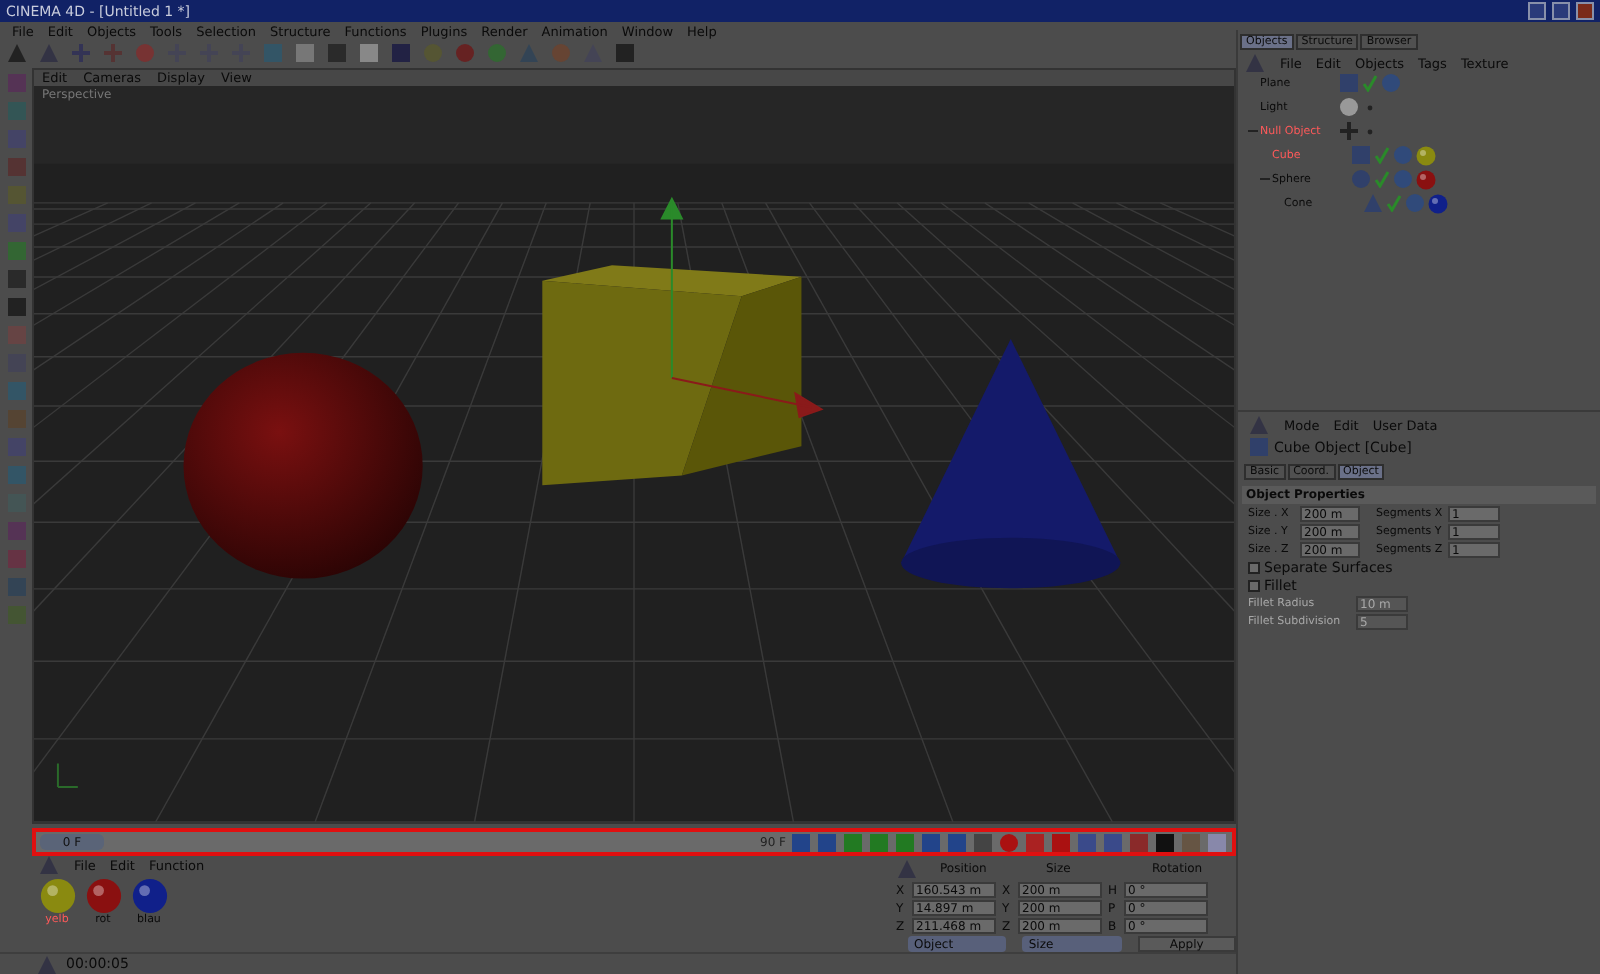 This screenshot has width=1600, height=974. I want to click on axis-gizmo-icon, so click(67, 775).